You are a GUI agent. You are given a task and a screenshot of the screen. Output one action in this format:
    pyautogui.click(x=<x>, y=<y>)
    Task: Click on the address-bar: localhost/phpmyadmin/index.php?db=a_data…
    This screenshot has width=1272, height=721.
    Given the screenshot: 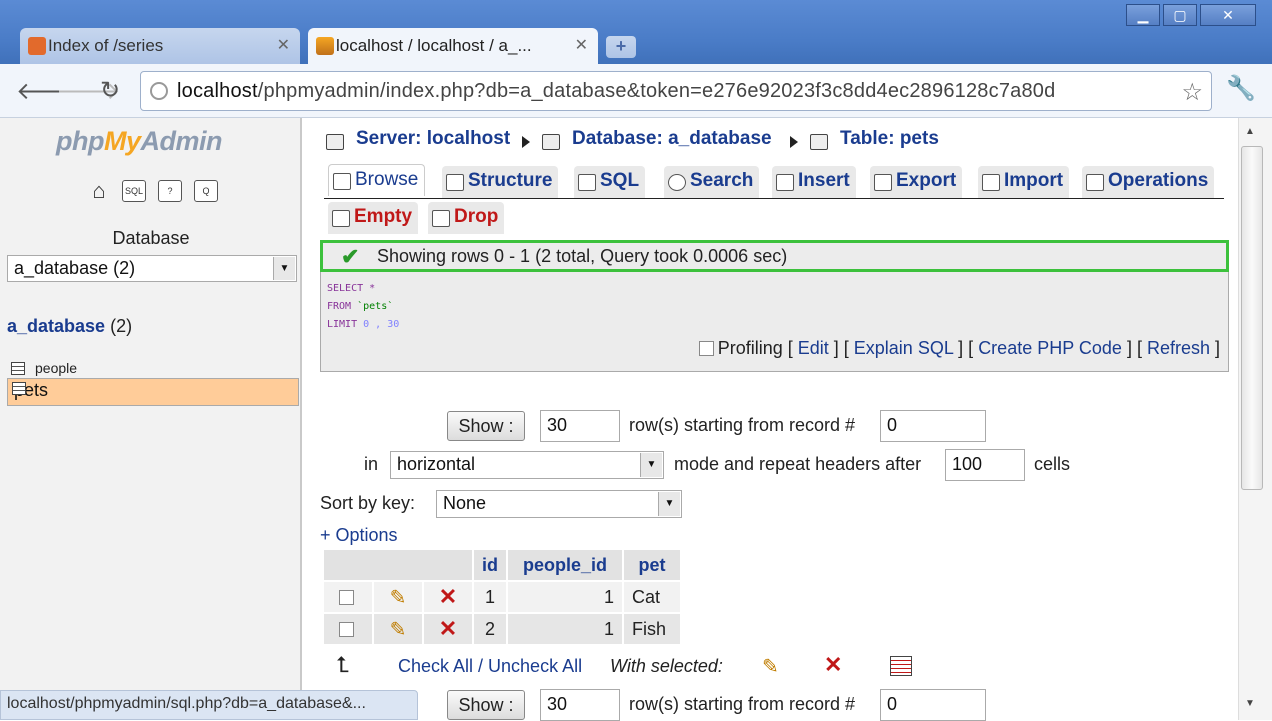 What is the action you would take?
    pyautogui.click(x=676, y=91)
    